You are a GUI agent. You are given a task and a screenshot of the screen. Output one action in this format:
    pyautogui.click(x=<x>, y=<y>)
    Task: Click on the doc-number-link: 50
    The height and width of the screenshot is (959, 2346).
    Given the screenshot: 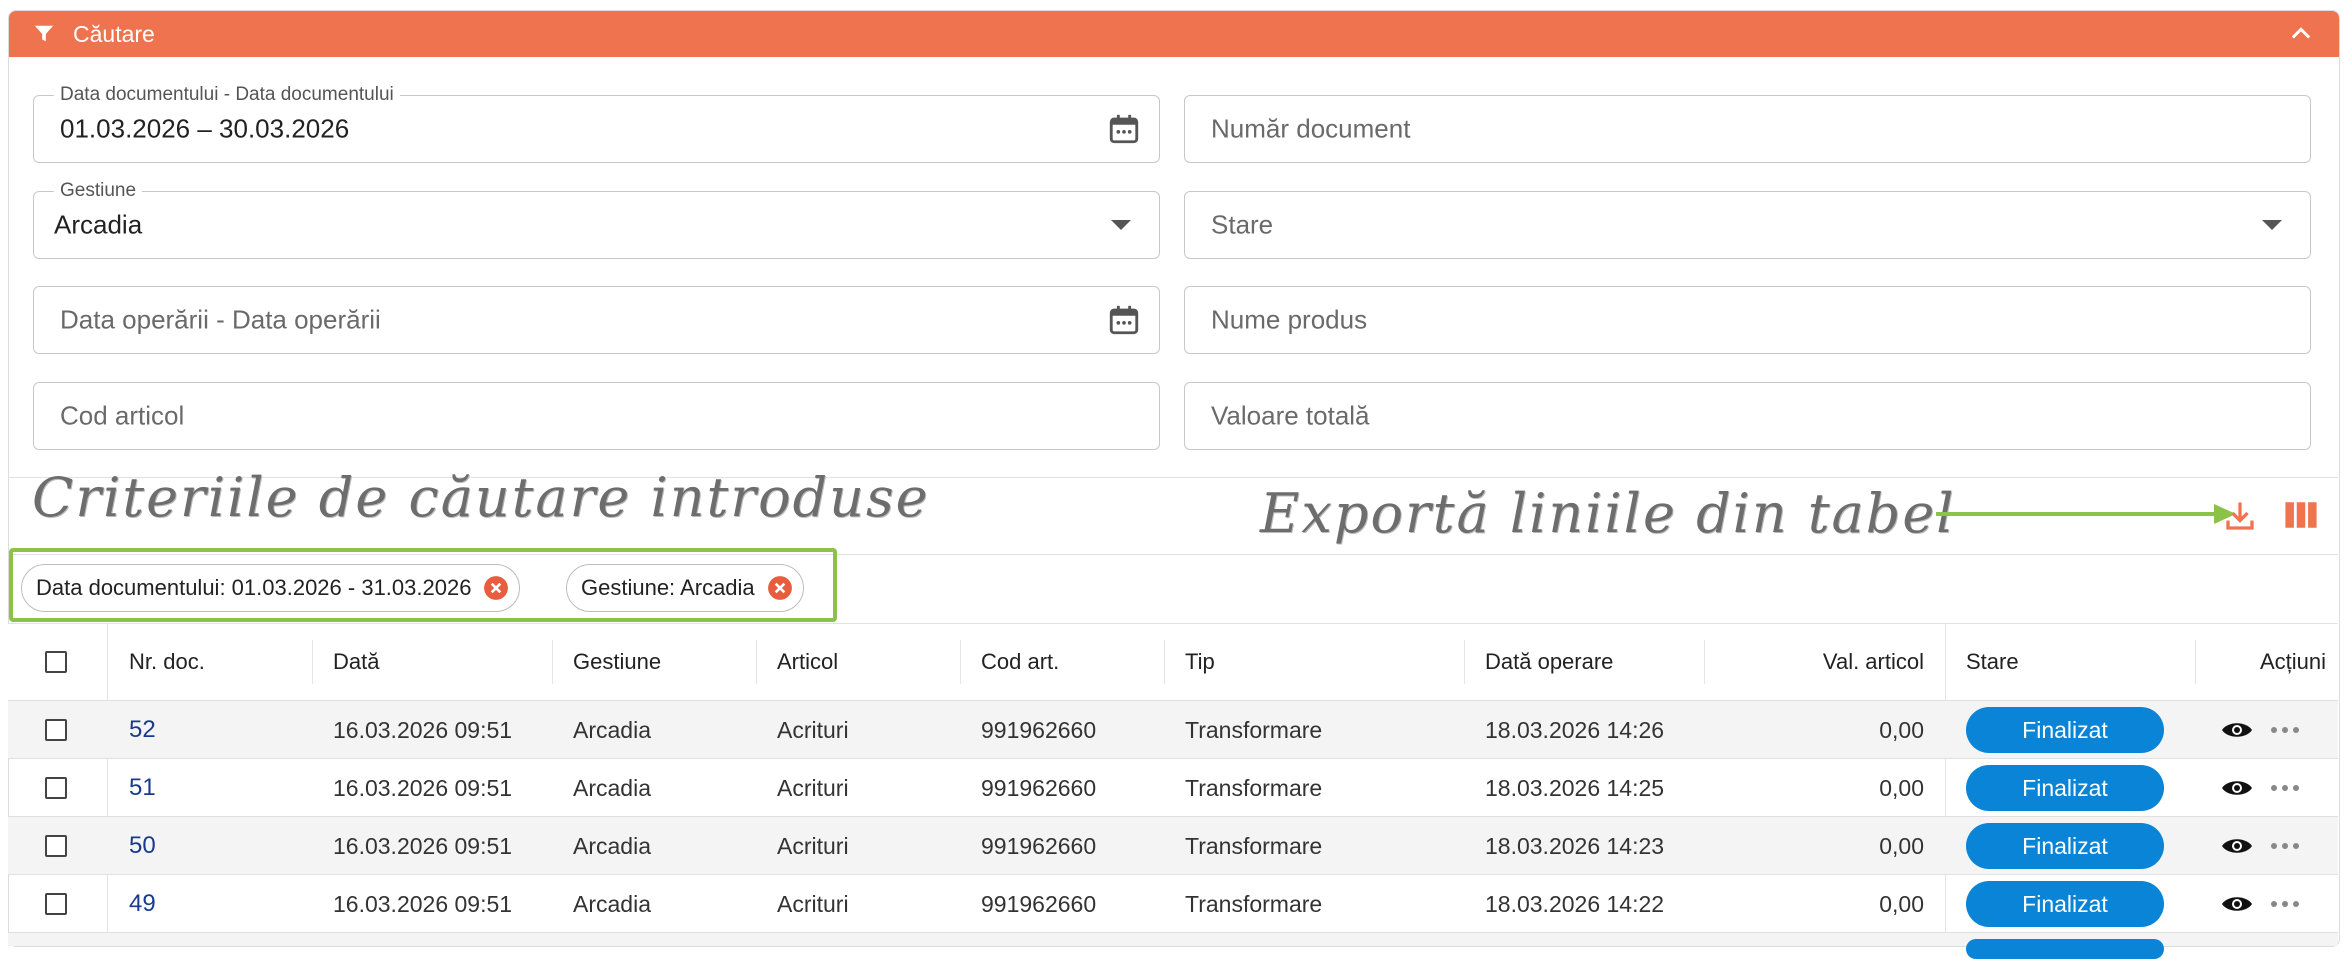 What is the action you would take?
    pyautogui.click(x=142, y=846)
    